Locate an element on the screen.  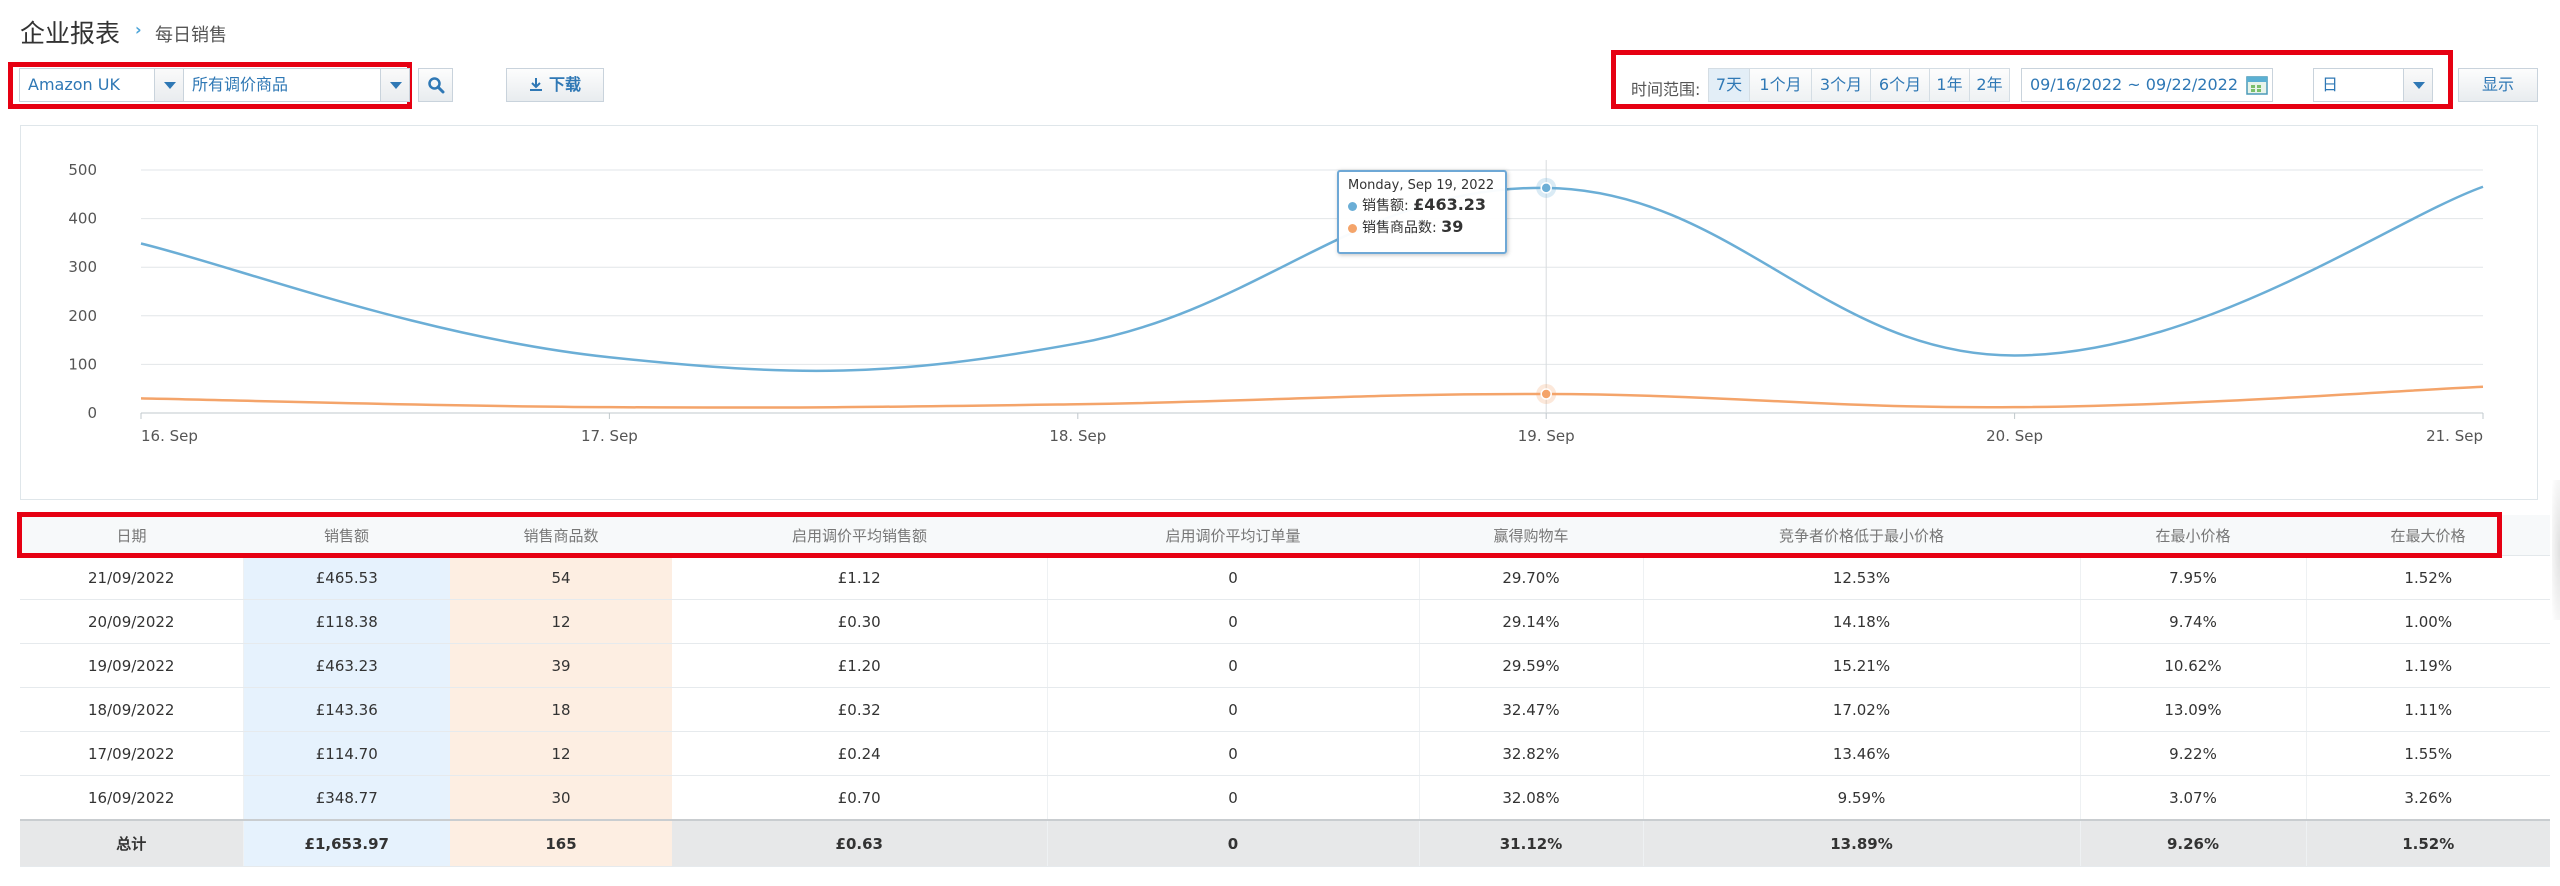
table-cell: 30 is located at coordinates (561, 798).